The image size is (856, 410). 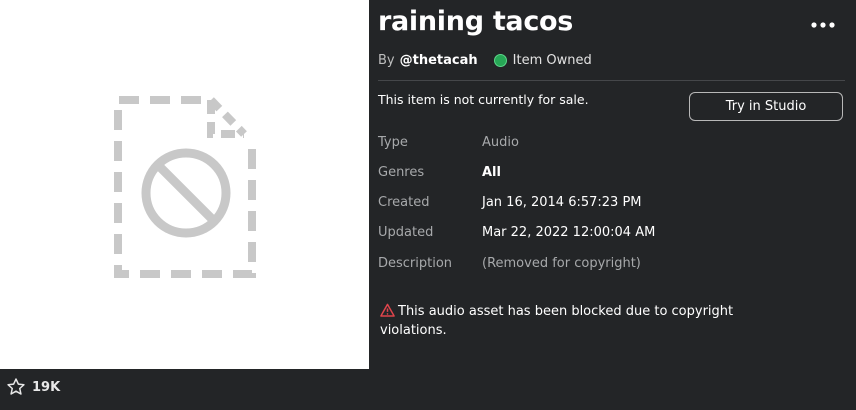 I want to click on created-value: Jan 16, 2014 6:57:23 PM, so click(x=562, y=202).